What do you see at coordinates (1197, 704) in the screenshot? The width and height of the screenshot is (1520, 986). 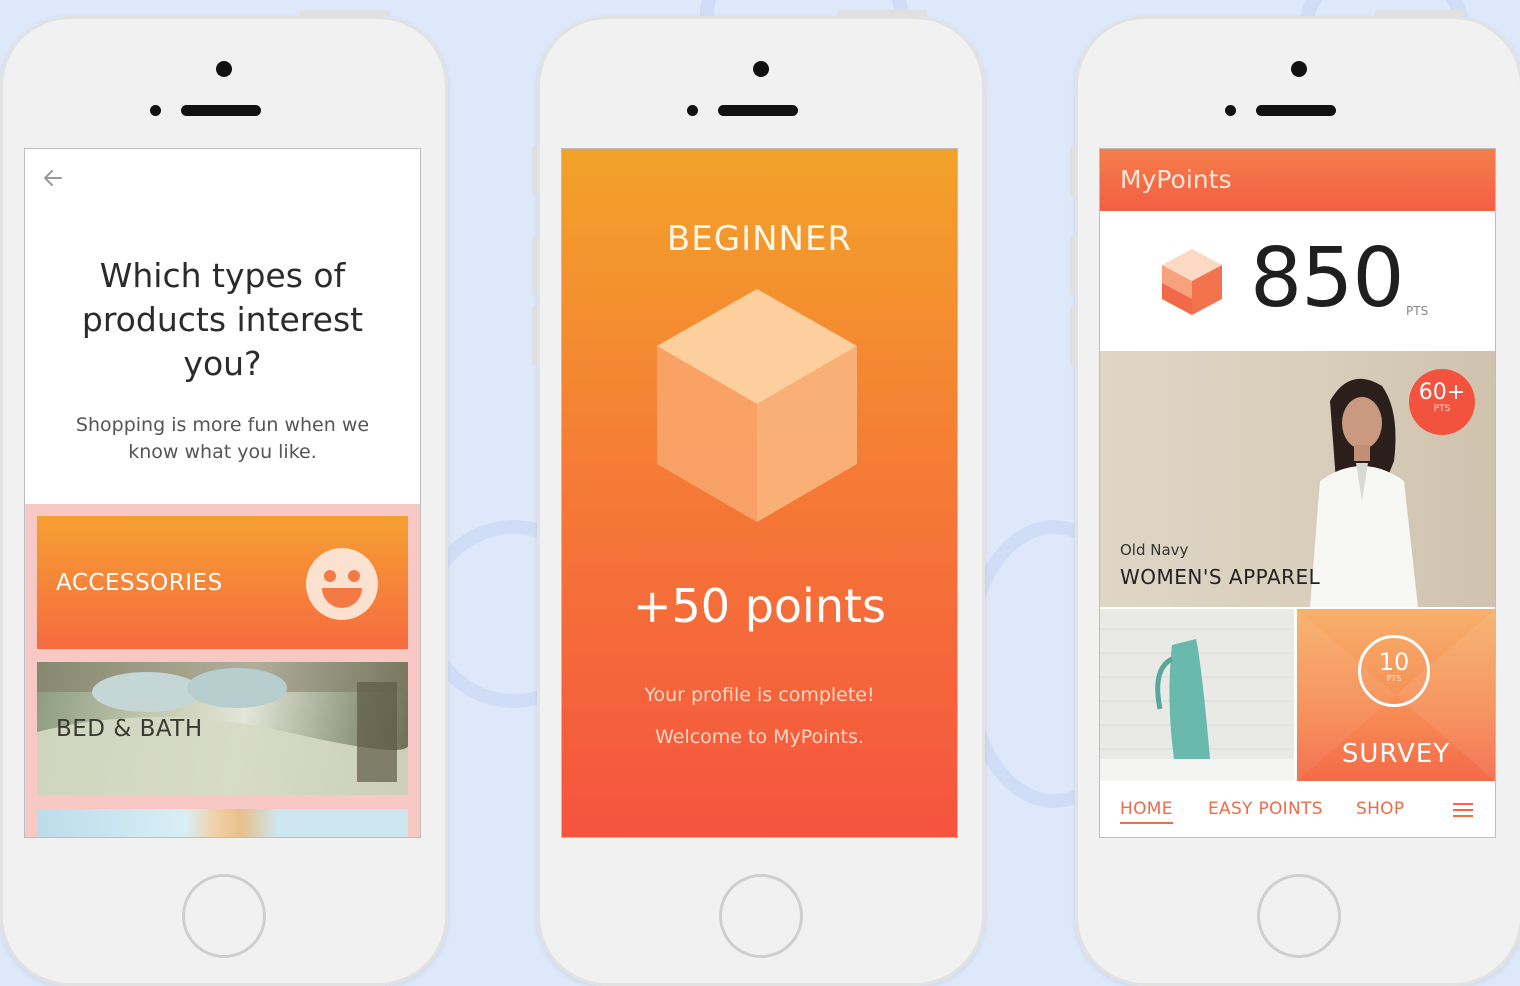 I see `pitcher-photo` at bounding box center [1197, 704].